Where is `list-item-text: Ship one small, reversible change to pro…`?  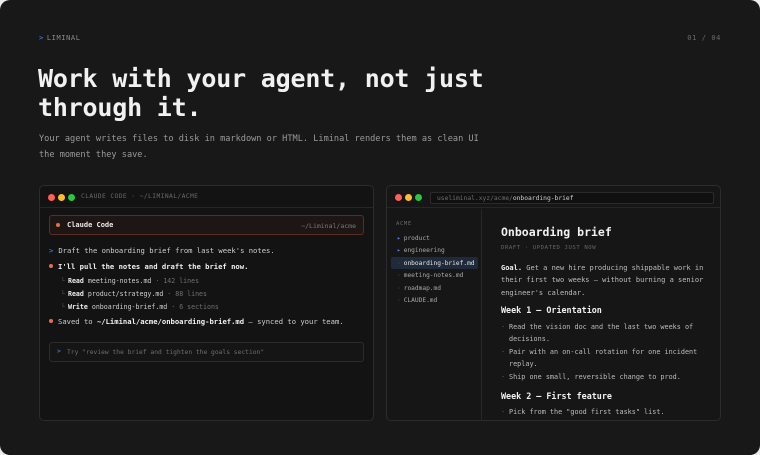
list-item-text: Ship one small, reversible change to pro… is located at coordinates (595, 377).